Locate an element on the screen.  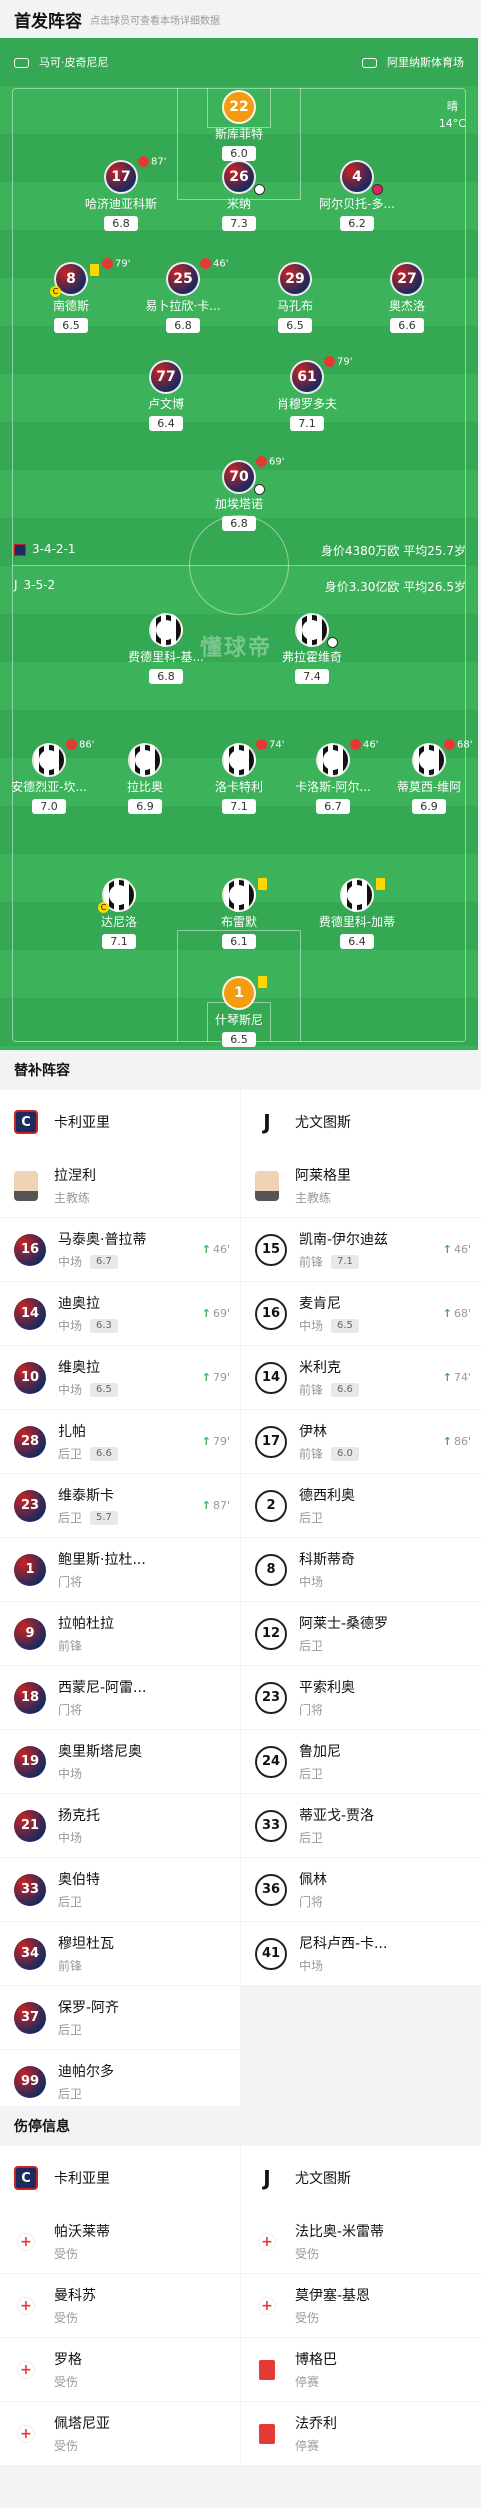
home-coach: 马可·皮奇尼尼 is located at coordinates (61, 62).